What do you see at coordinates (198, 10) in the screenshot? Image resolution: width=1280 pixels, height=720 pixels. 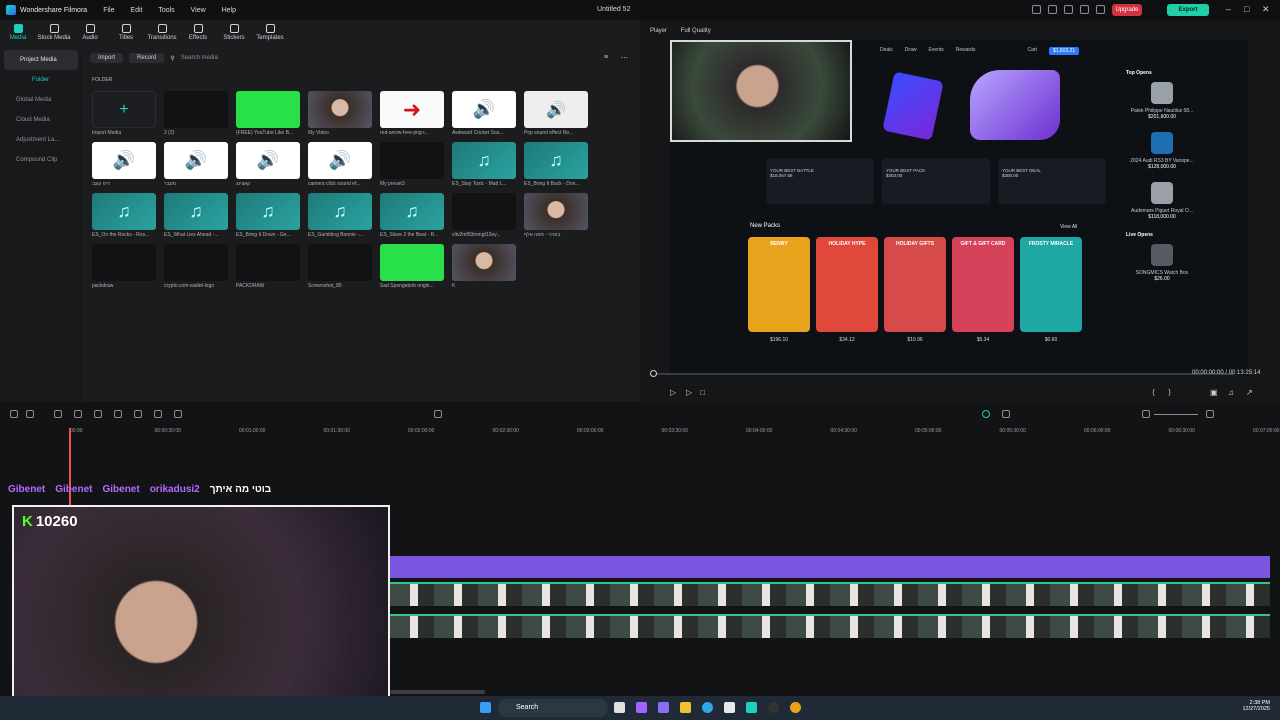 I see `menu-view: View` at bounding box center [198, 10].